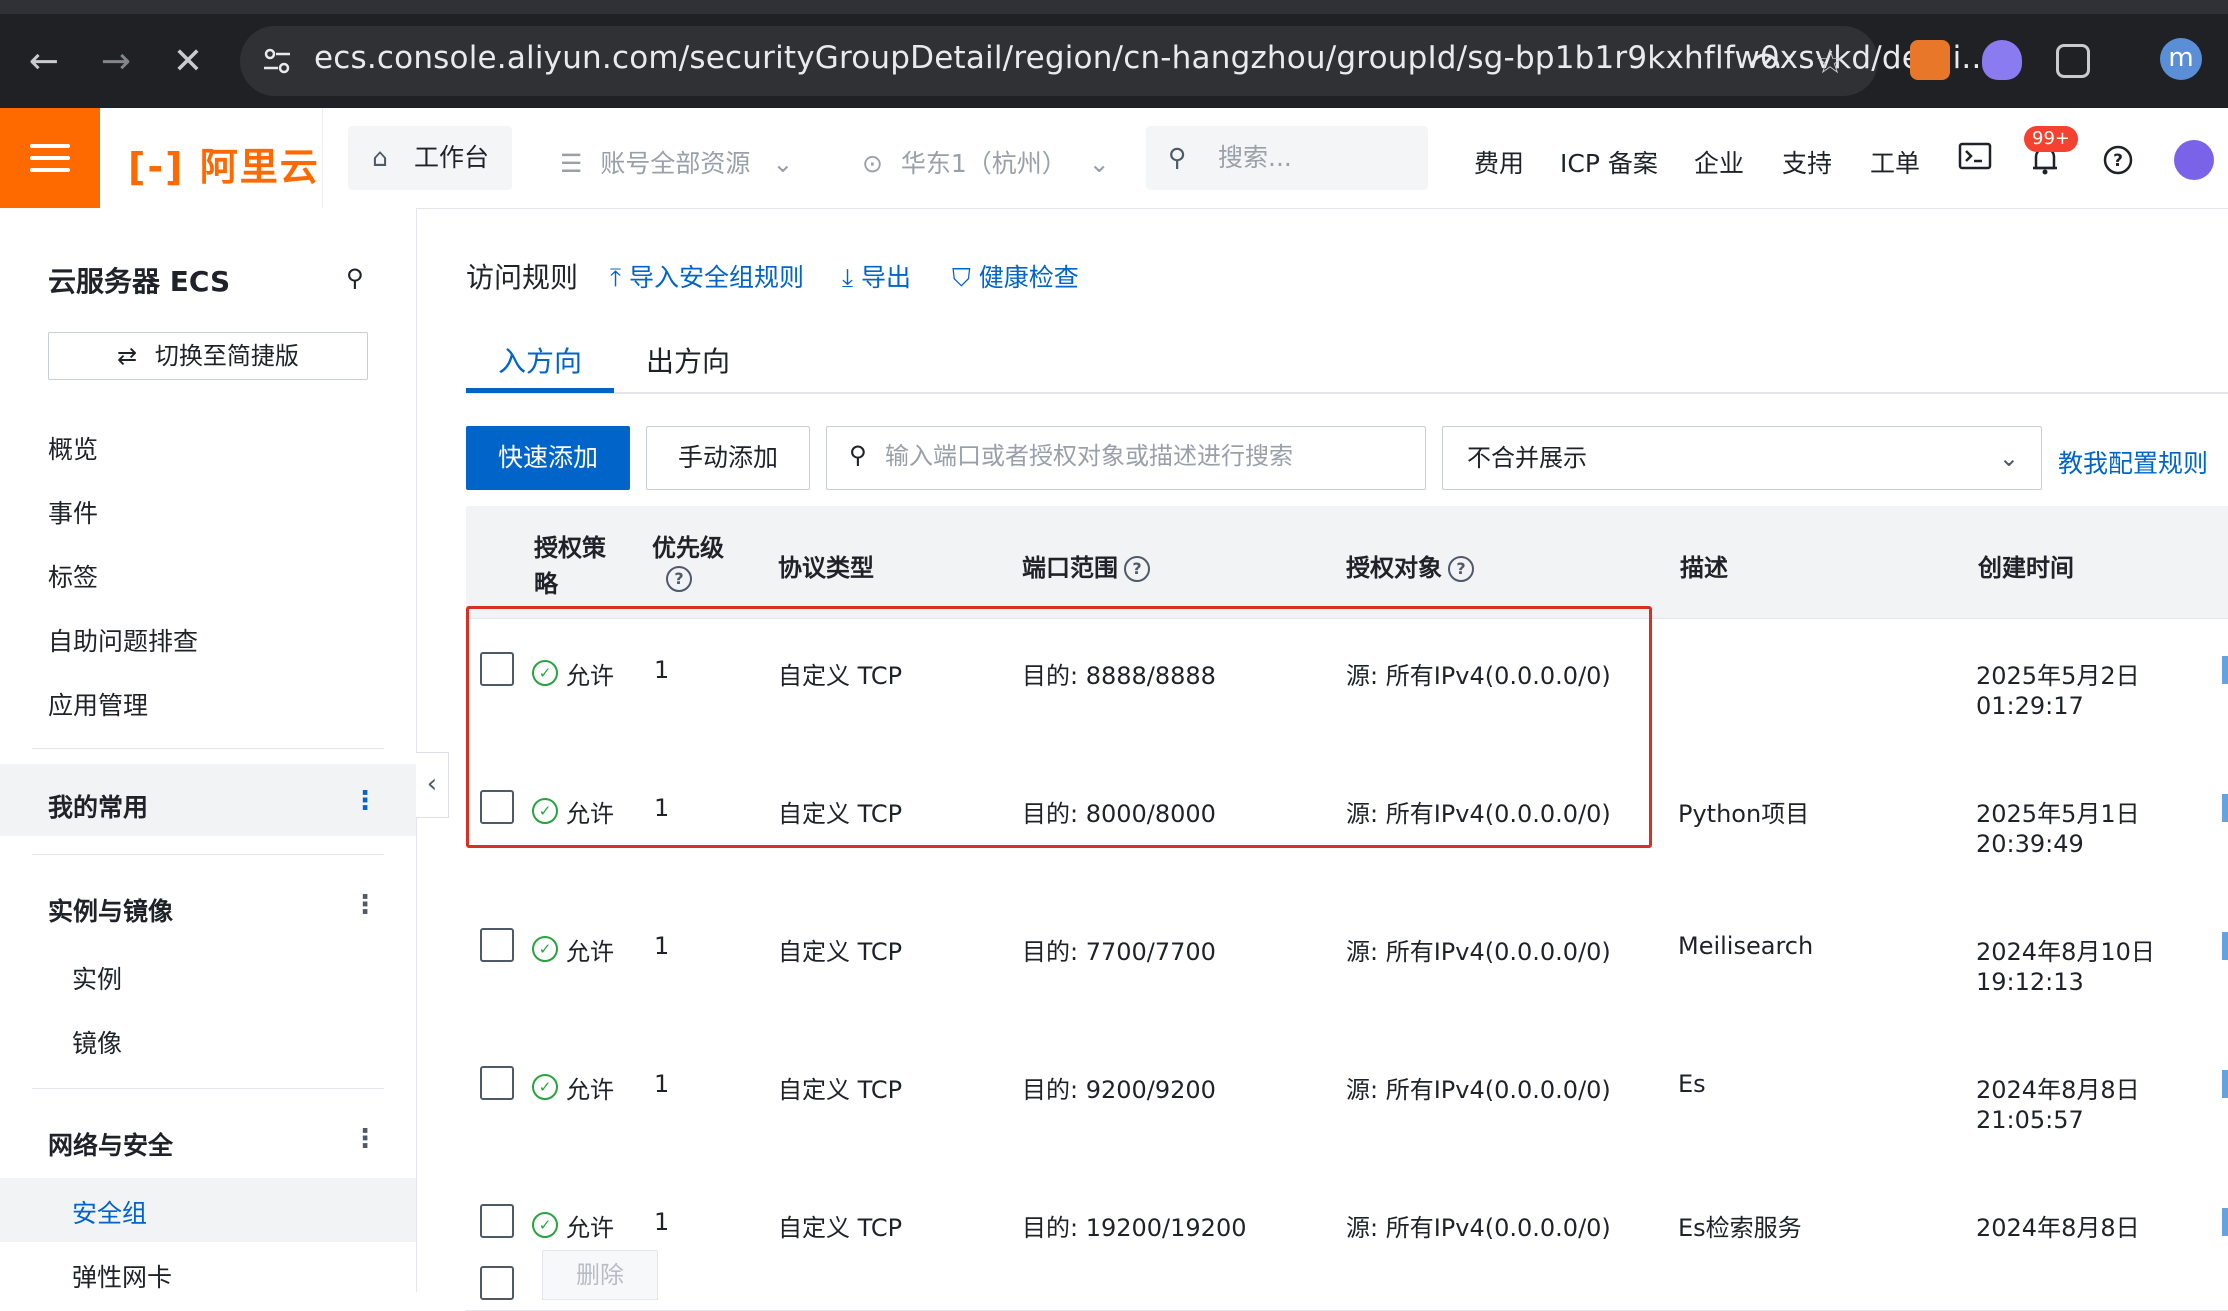  What do you see at coordinates (2030, 706) in the screenshot?
I see `row-time: 01:29:17` at bounding box center [2030, 706].